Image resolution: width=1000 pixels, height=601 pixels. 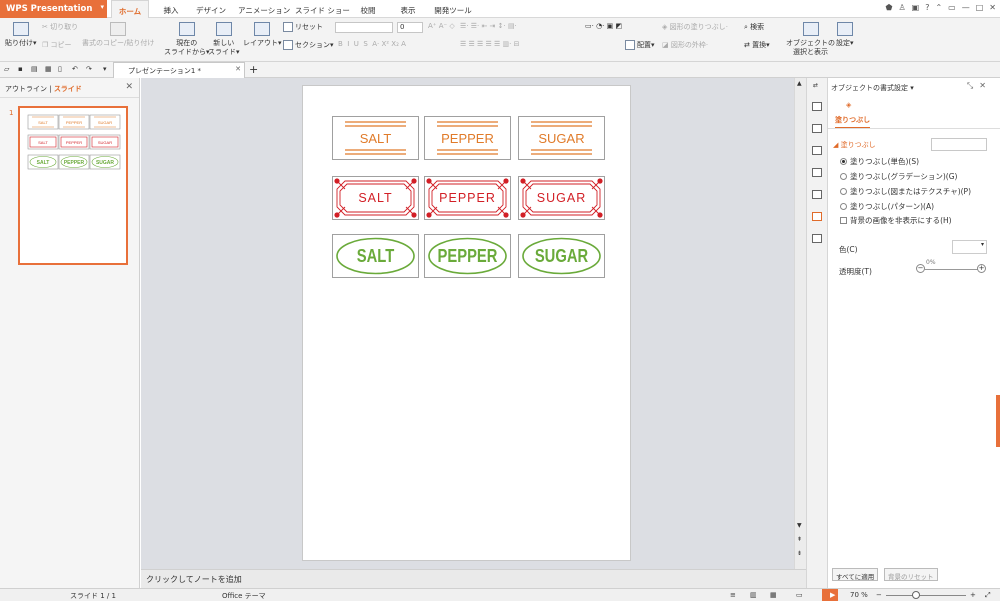 What do you see at coordinates (34, 69) in the screenshot?
I see `print-preview-icon: ▤` at bounding box center [34, 69].